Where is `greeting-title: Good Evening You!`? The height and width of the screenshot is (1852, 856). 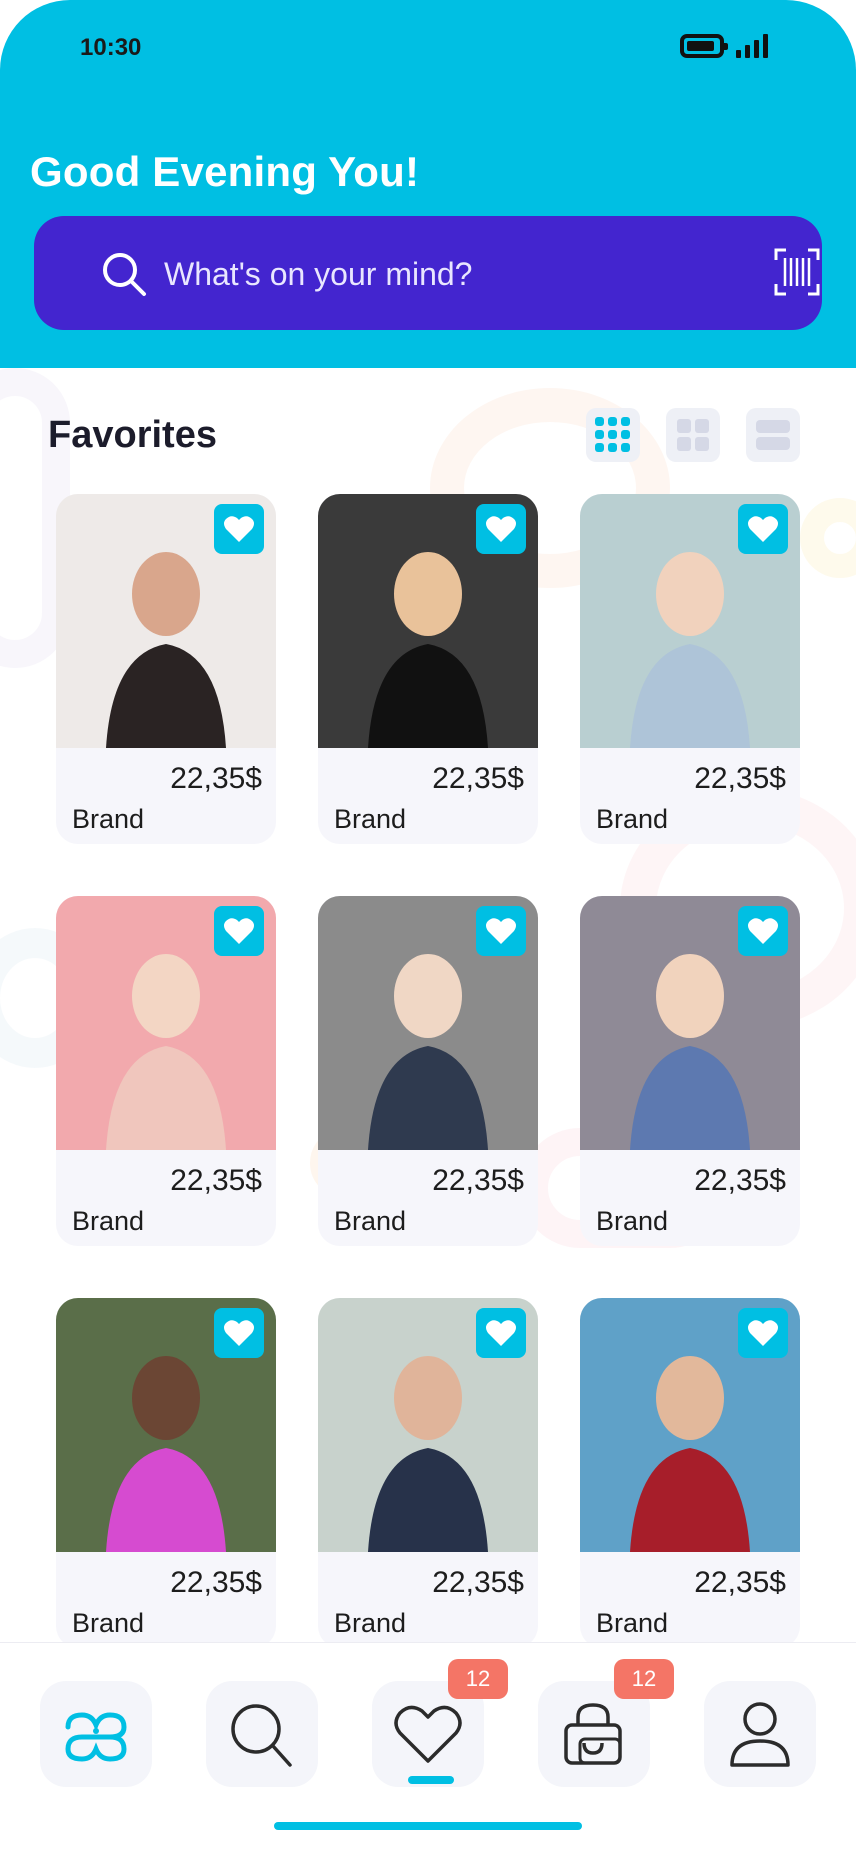
greeting-title: Good Evening You! is located at coordinates (225, 171).